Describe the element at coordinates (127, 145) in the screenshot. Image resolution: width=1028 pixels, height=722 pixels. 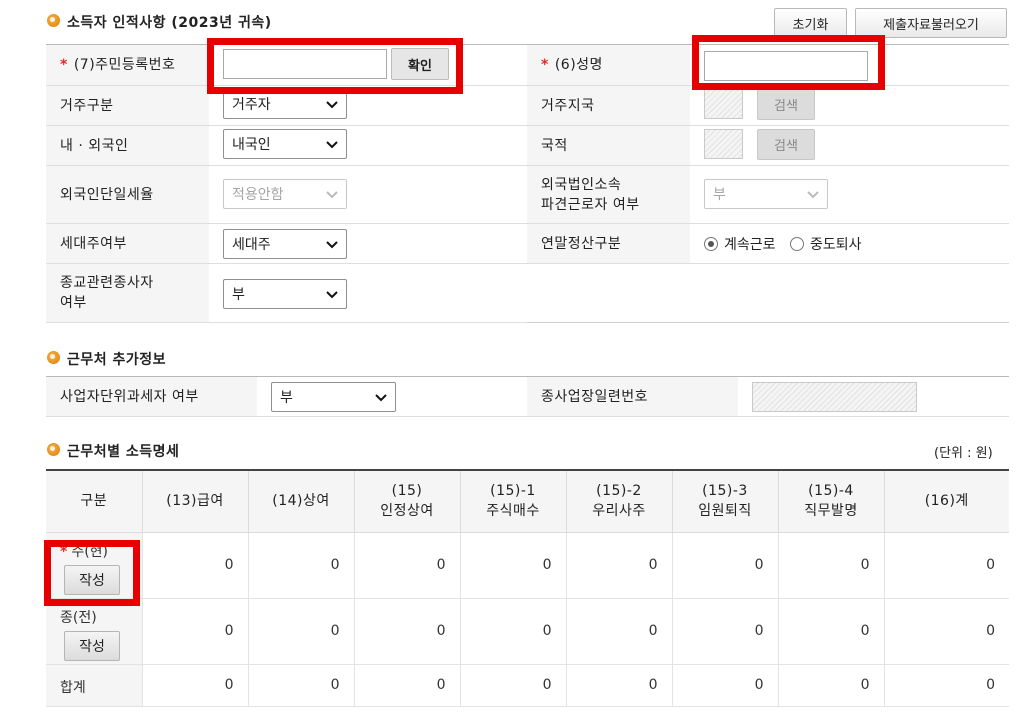
I see `nationality-type-label: 내 · 외국인` at that location.